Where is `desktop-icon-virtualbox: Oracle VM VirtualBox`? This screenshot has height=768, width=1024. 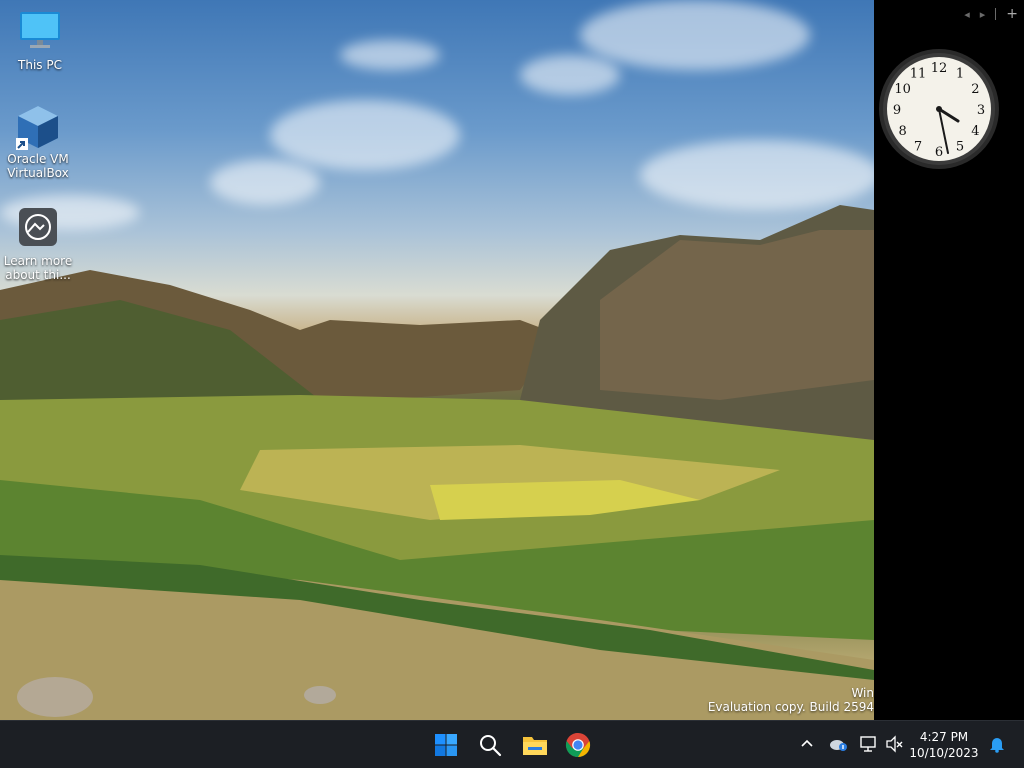 desktop-icon-virtualbox: Oracle VM VirtualBox is located at coordinates (38, 142).